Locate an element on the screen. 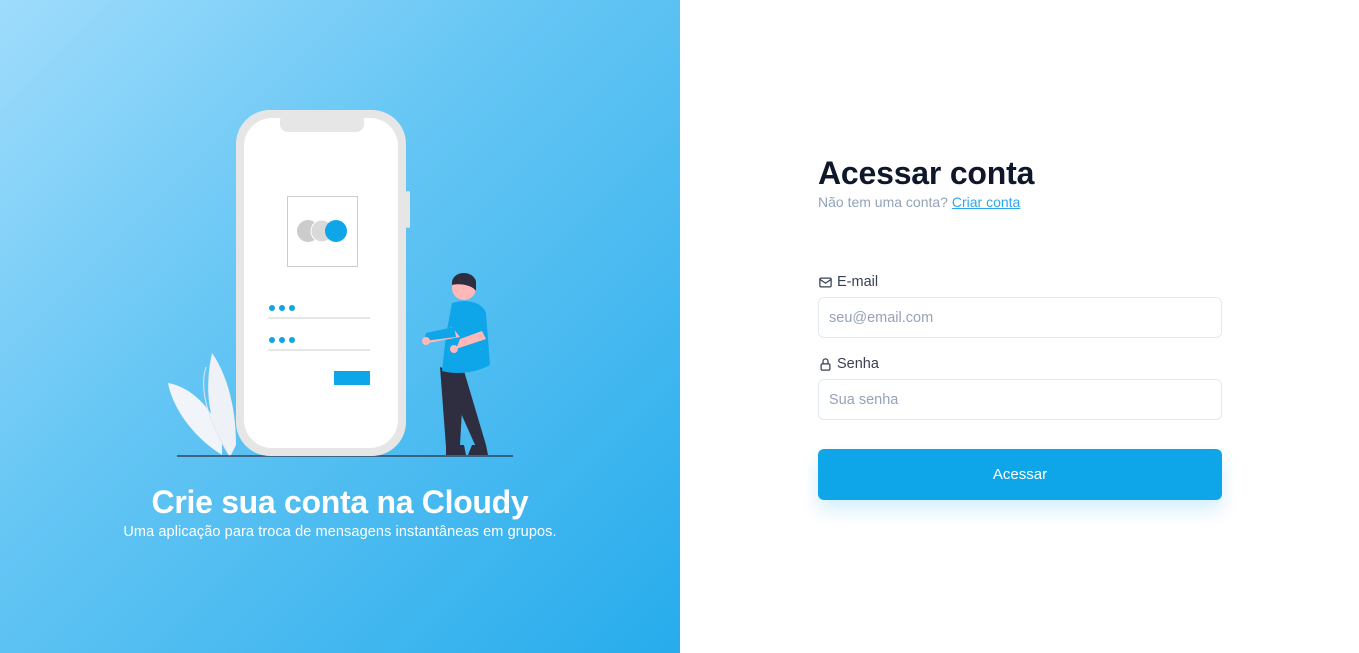 This screenshot has width=1359, height=653. hero-title: Crie sua conta na Cloudy is located at coordinates (340, 502).